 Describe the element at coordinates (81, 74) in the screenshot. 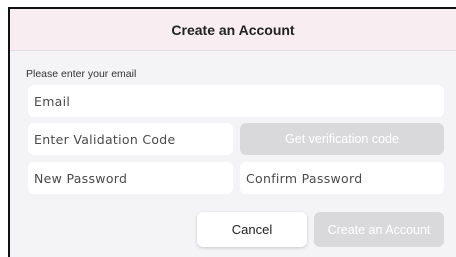

I see `email-prompt: Please enter your email` at that location.